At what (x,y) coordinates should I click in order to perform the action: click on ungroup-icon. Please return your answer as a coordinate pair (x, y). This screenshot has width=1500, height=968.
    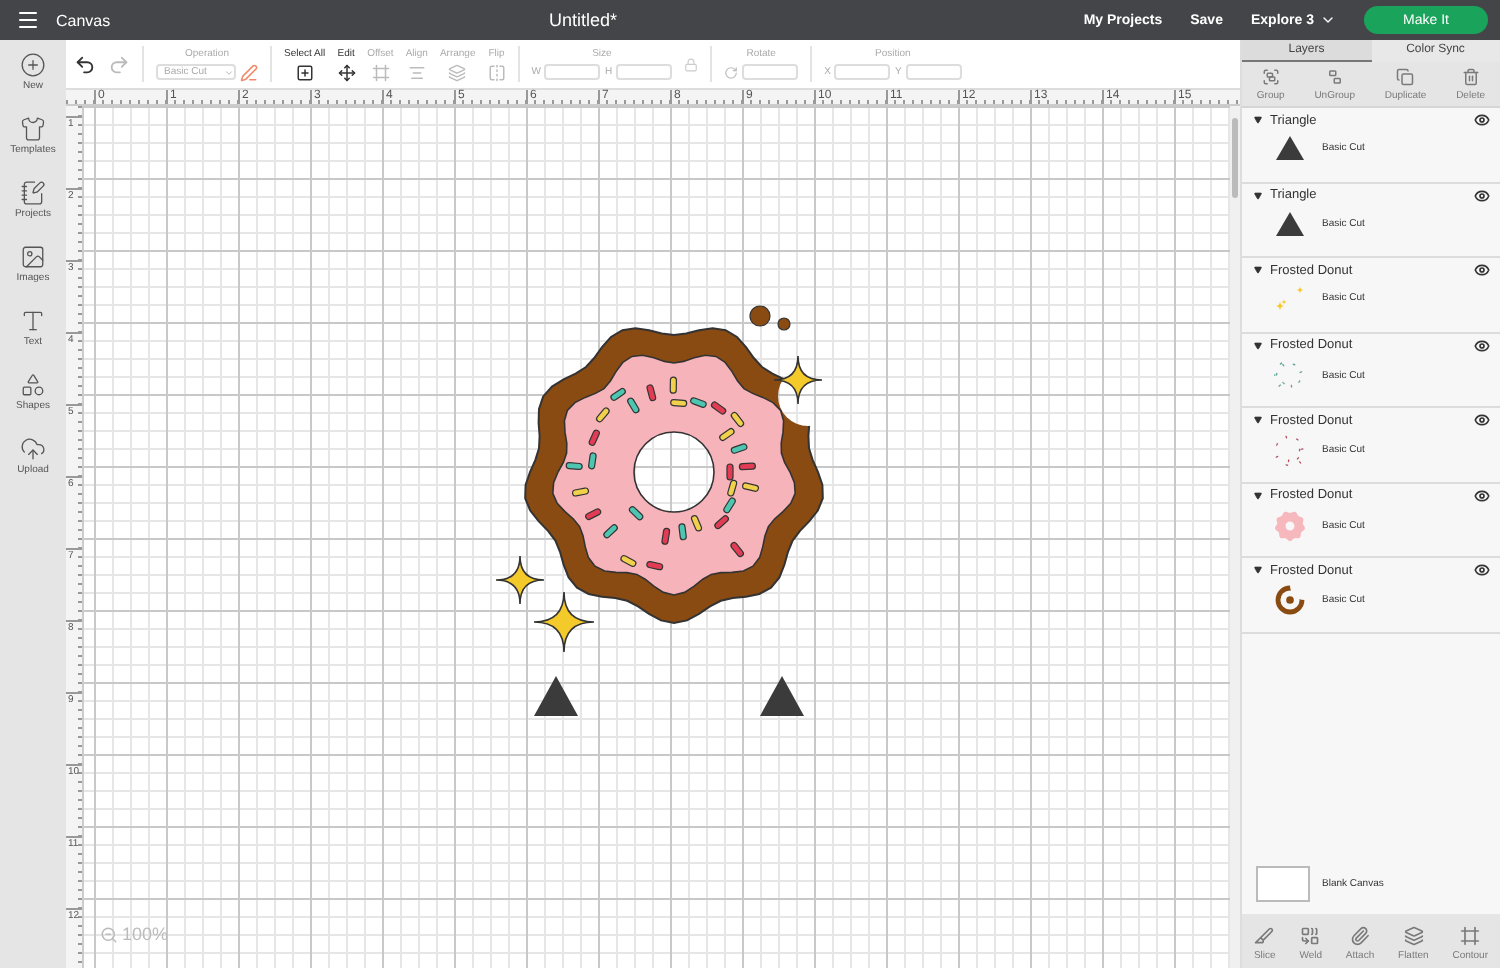
    Looking at the image, I should click on (1334, 77).